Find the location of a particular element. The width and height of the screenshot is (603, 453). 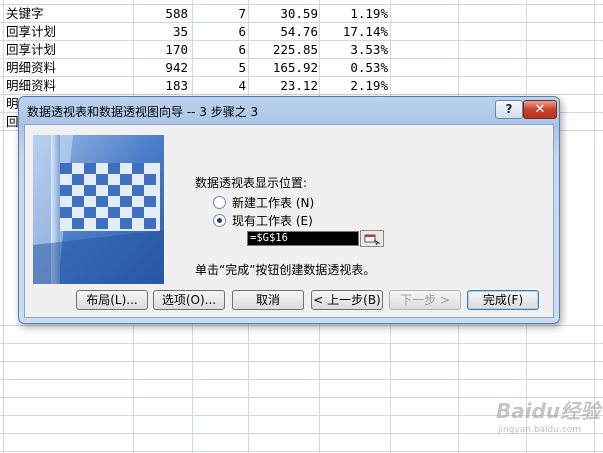

reference-input: =$G$16 is located at coordinates (303, 238).